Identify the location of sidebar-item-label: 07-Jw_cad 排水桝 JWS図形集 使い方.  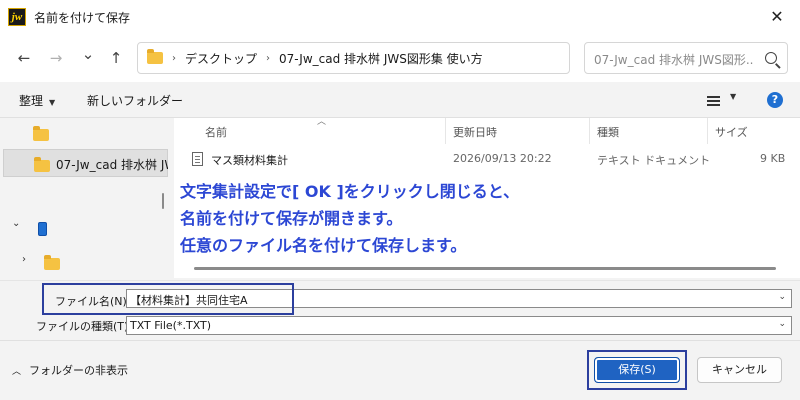
(112, 165).